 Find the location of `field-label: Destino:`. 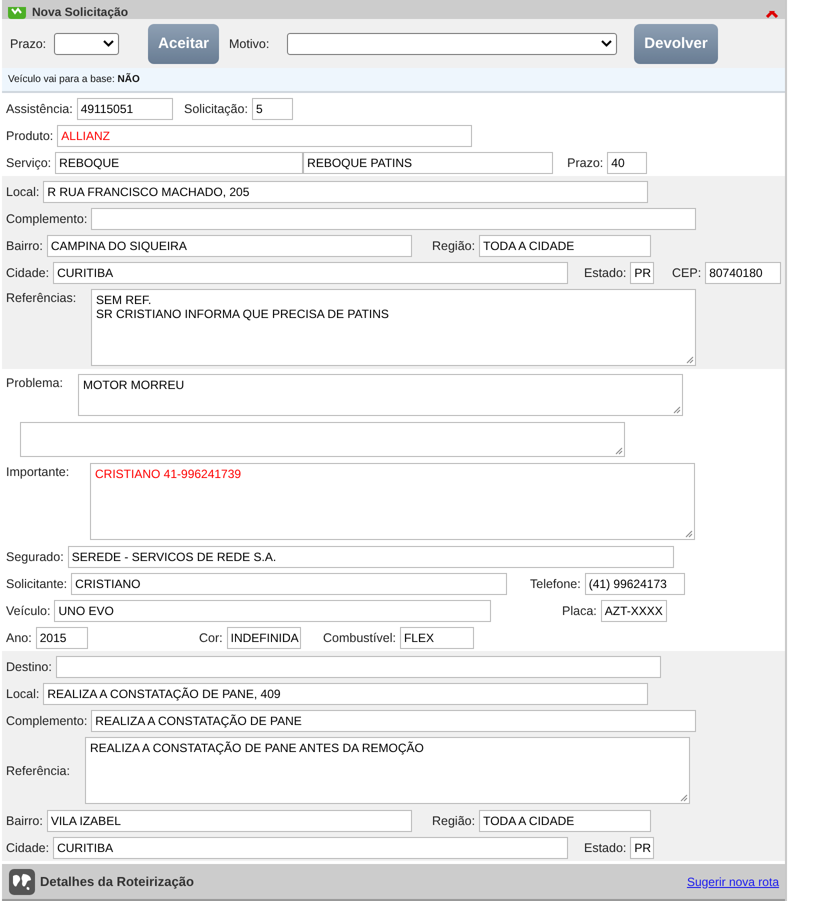

field-label: Destino: is located at coordinates (29, 667).